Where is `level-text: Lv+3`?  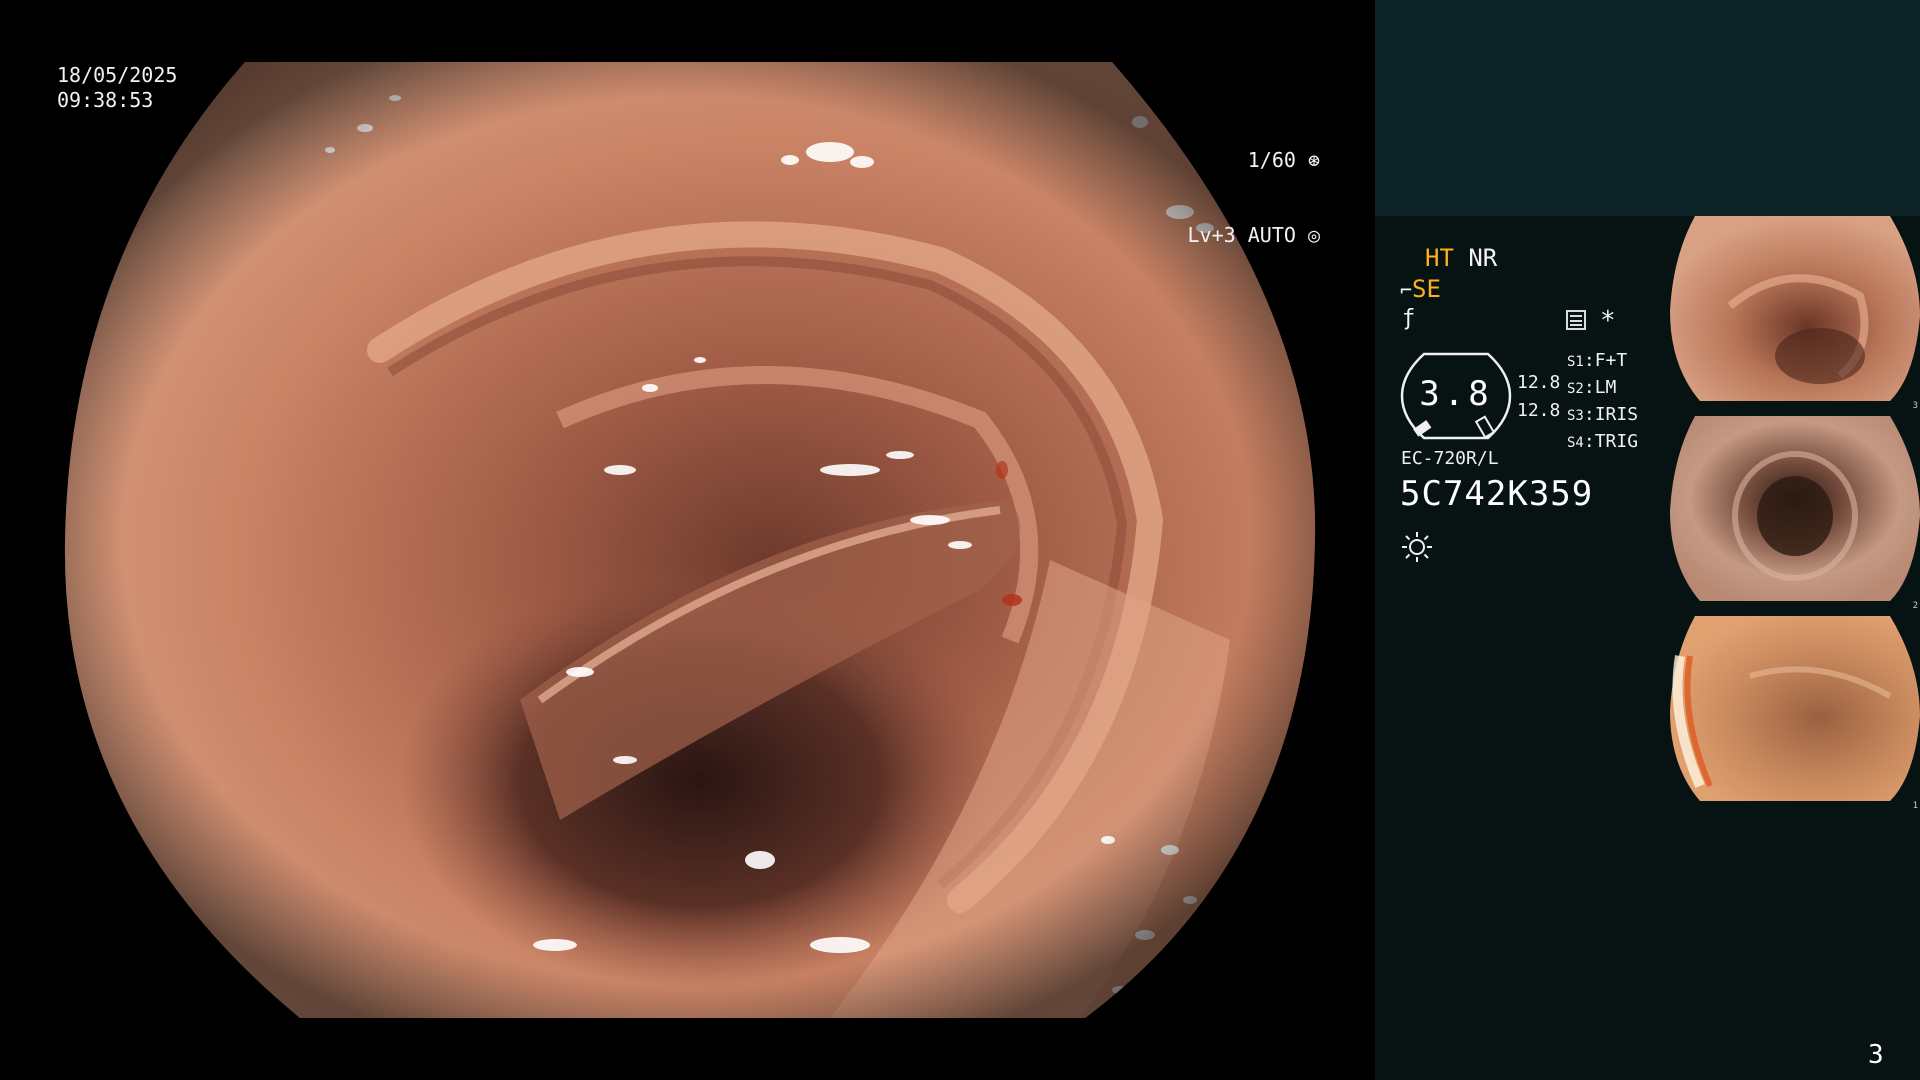 level-text: Lv+3 is located at coordinates (1211, 235).